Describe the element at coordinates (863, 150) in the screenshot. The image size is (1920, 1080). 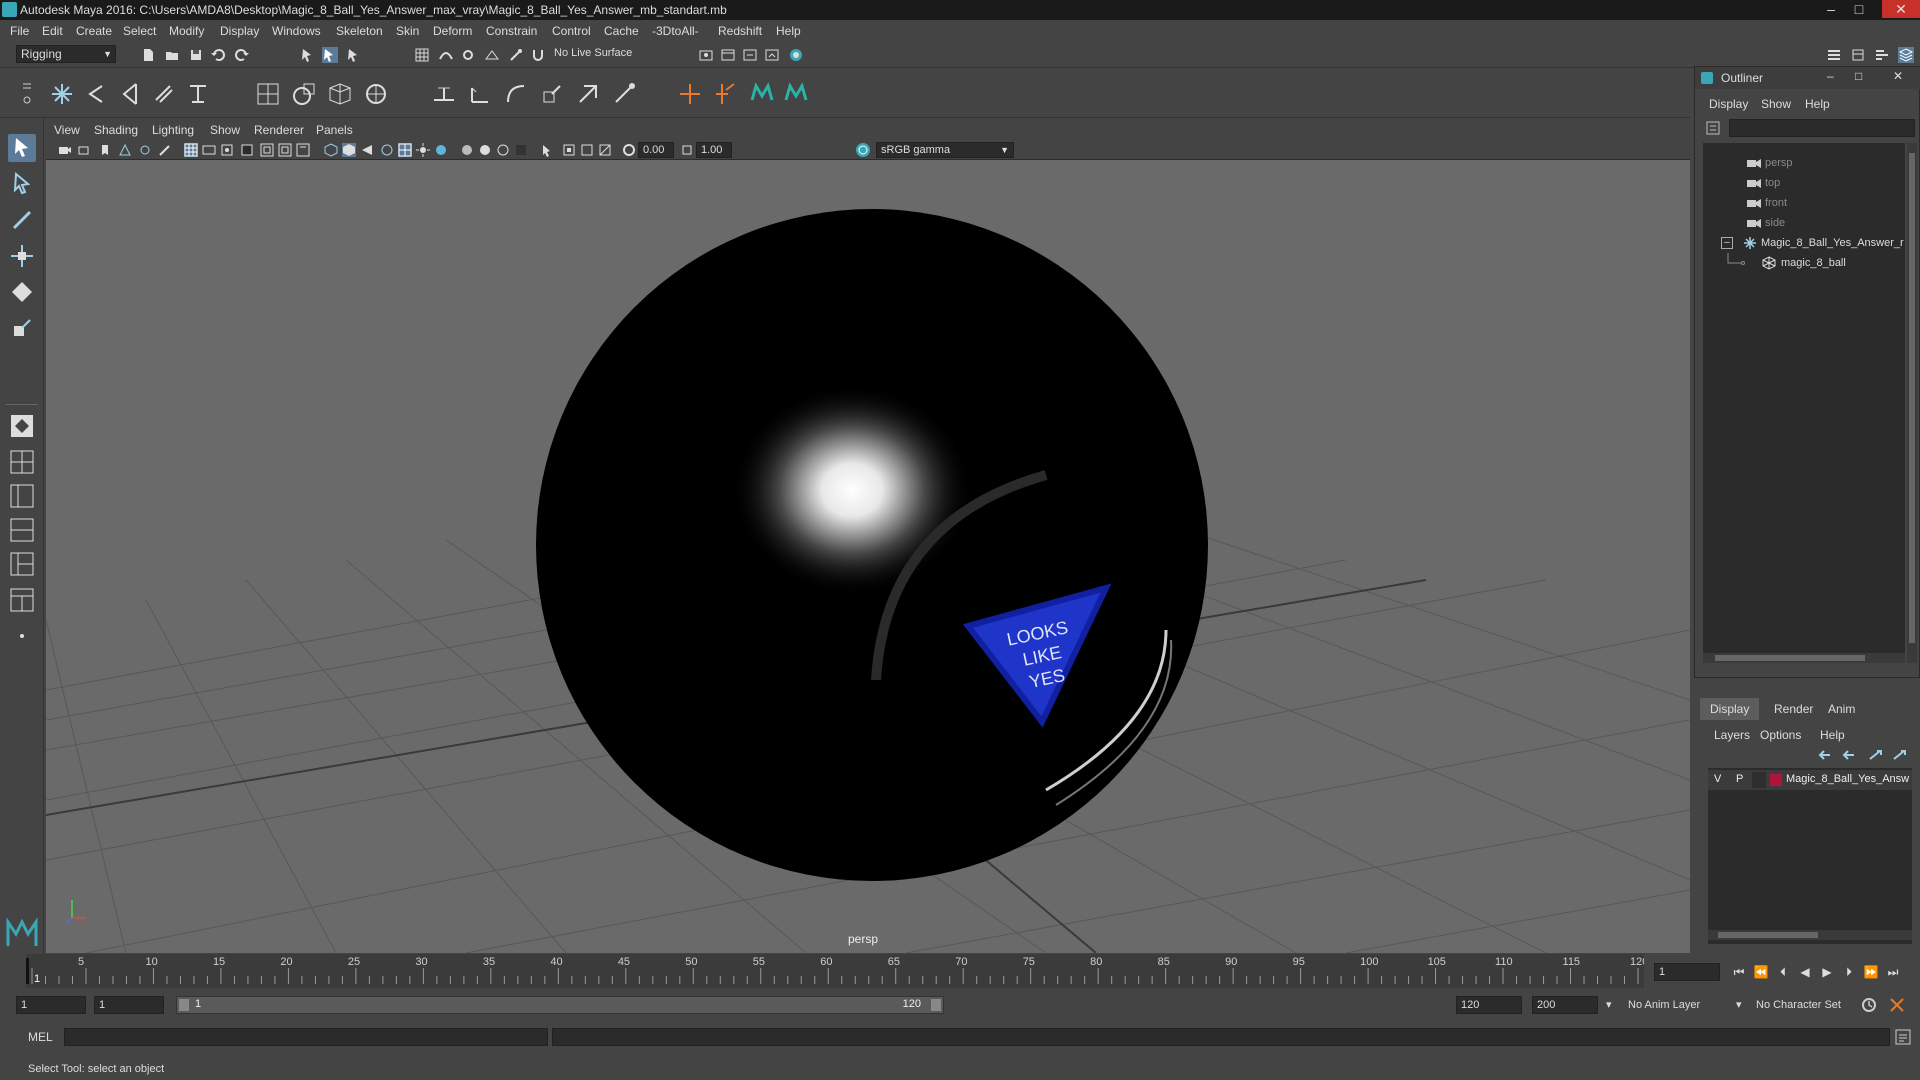
I see `color-management-icon` at that location.